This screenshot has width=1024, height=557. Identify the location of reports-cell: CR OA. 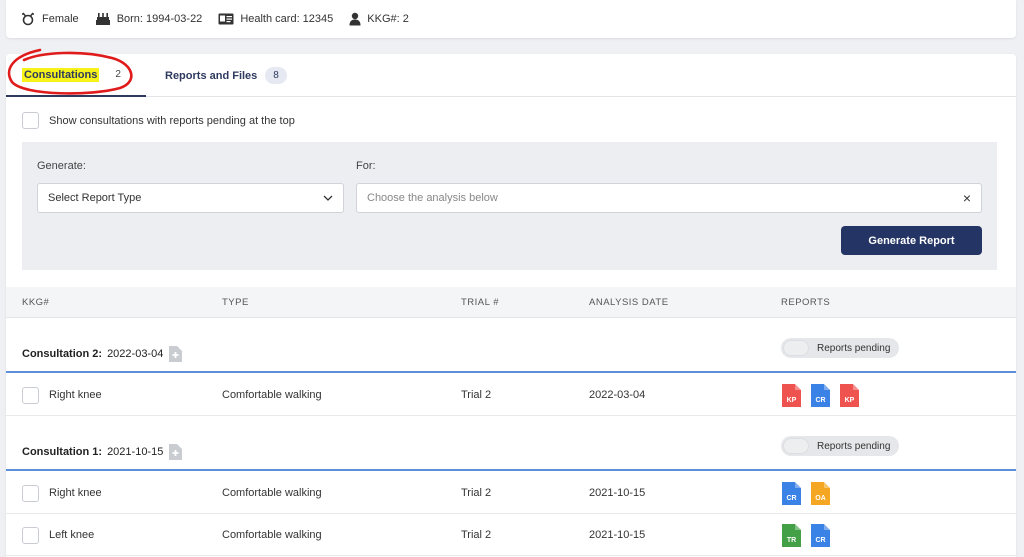
(806, 493).